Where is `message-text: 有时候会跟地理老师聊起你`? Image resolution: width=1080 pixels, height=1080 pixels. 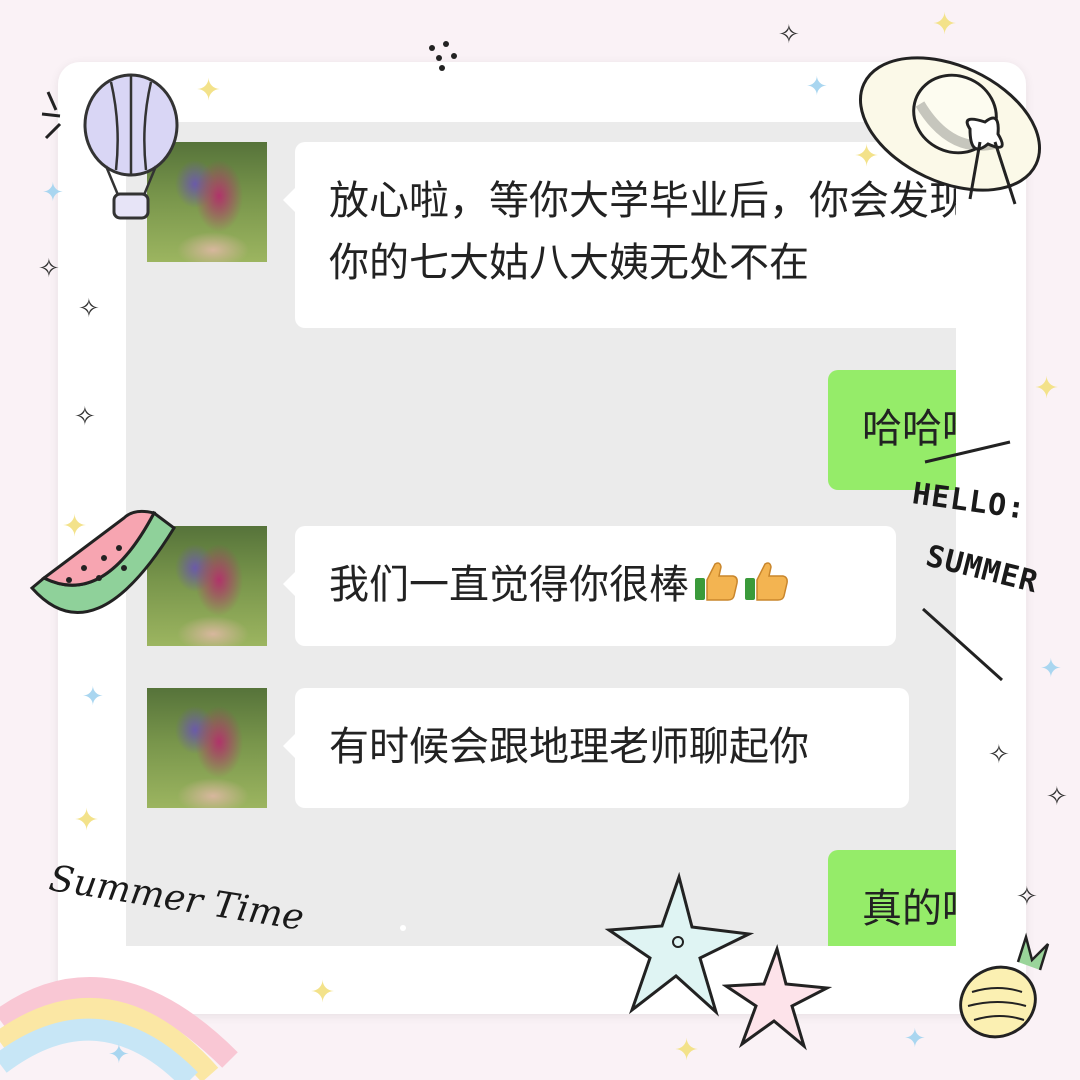 message-text: 有时候会跟地理老师聊起你 is located at coordinates (569, 747).